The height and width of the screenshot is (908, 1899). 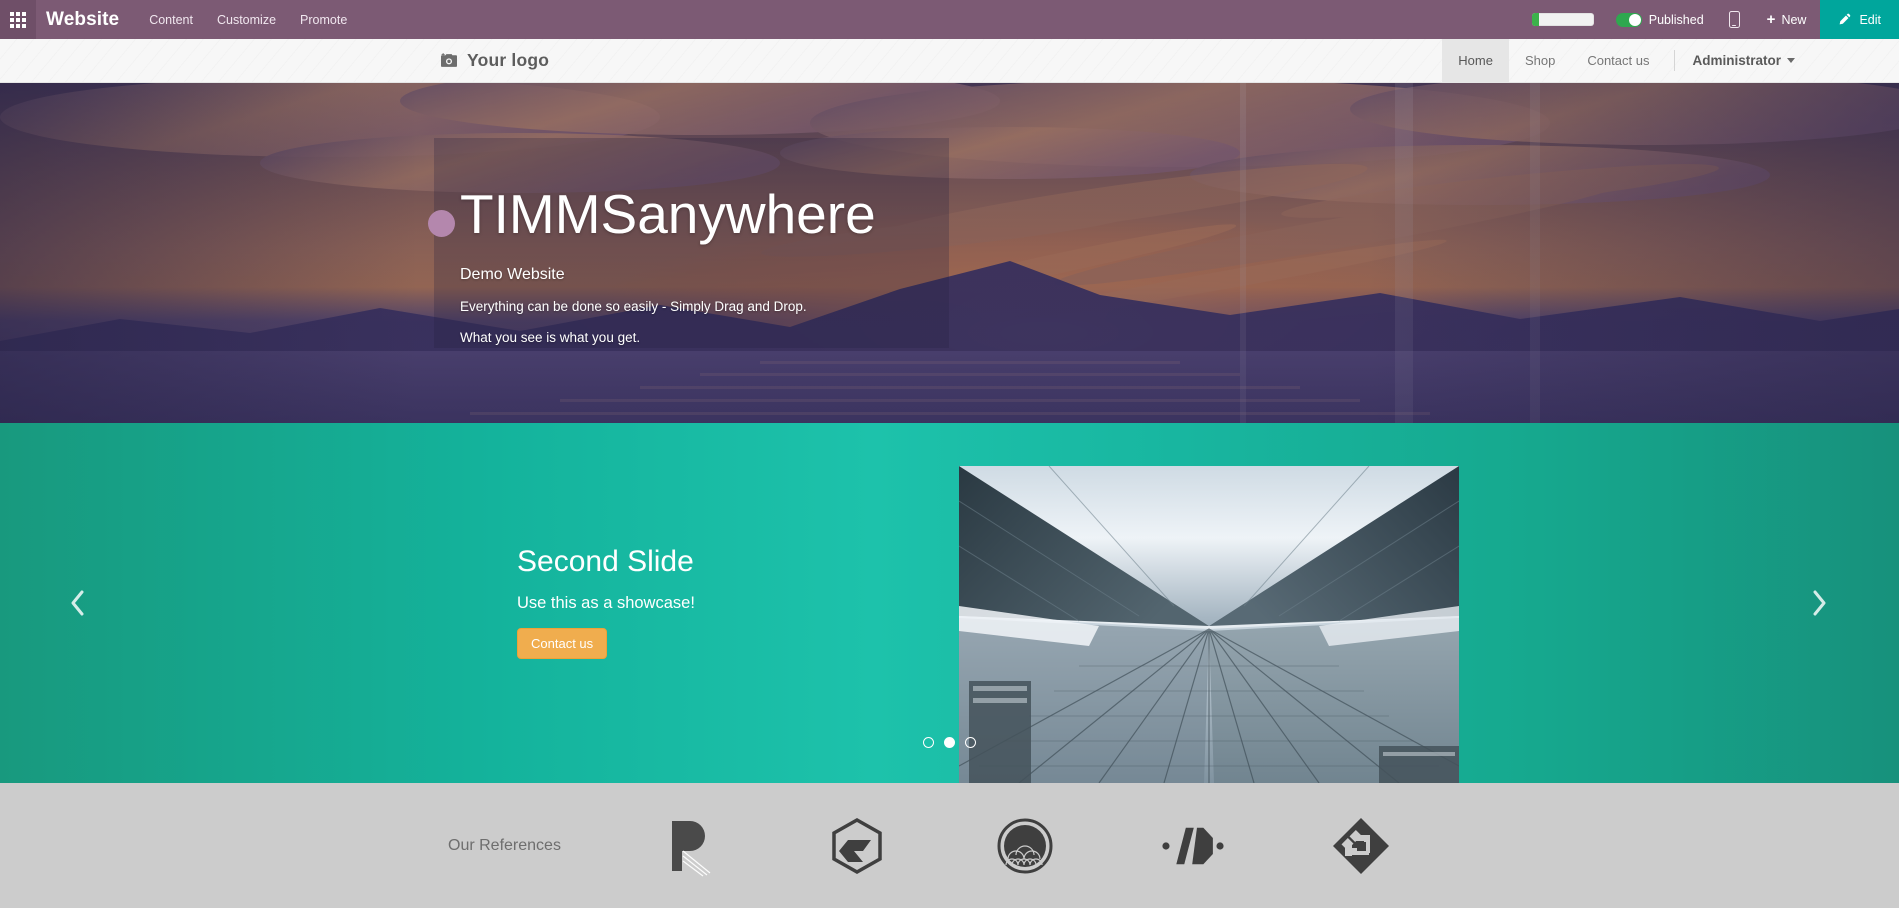 I want to click on toggle-switch-icon, so click(x=1628, y=19).